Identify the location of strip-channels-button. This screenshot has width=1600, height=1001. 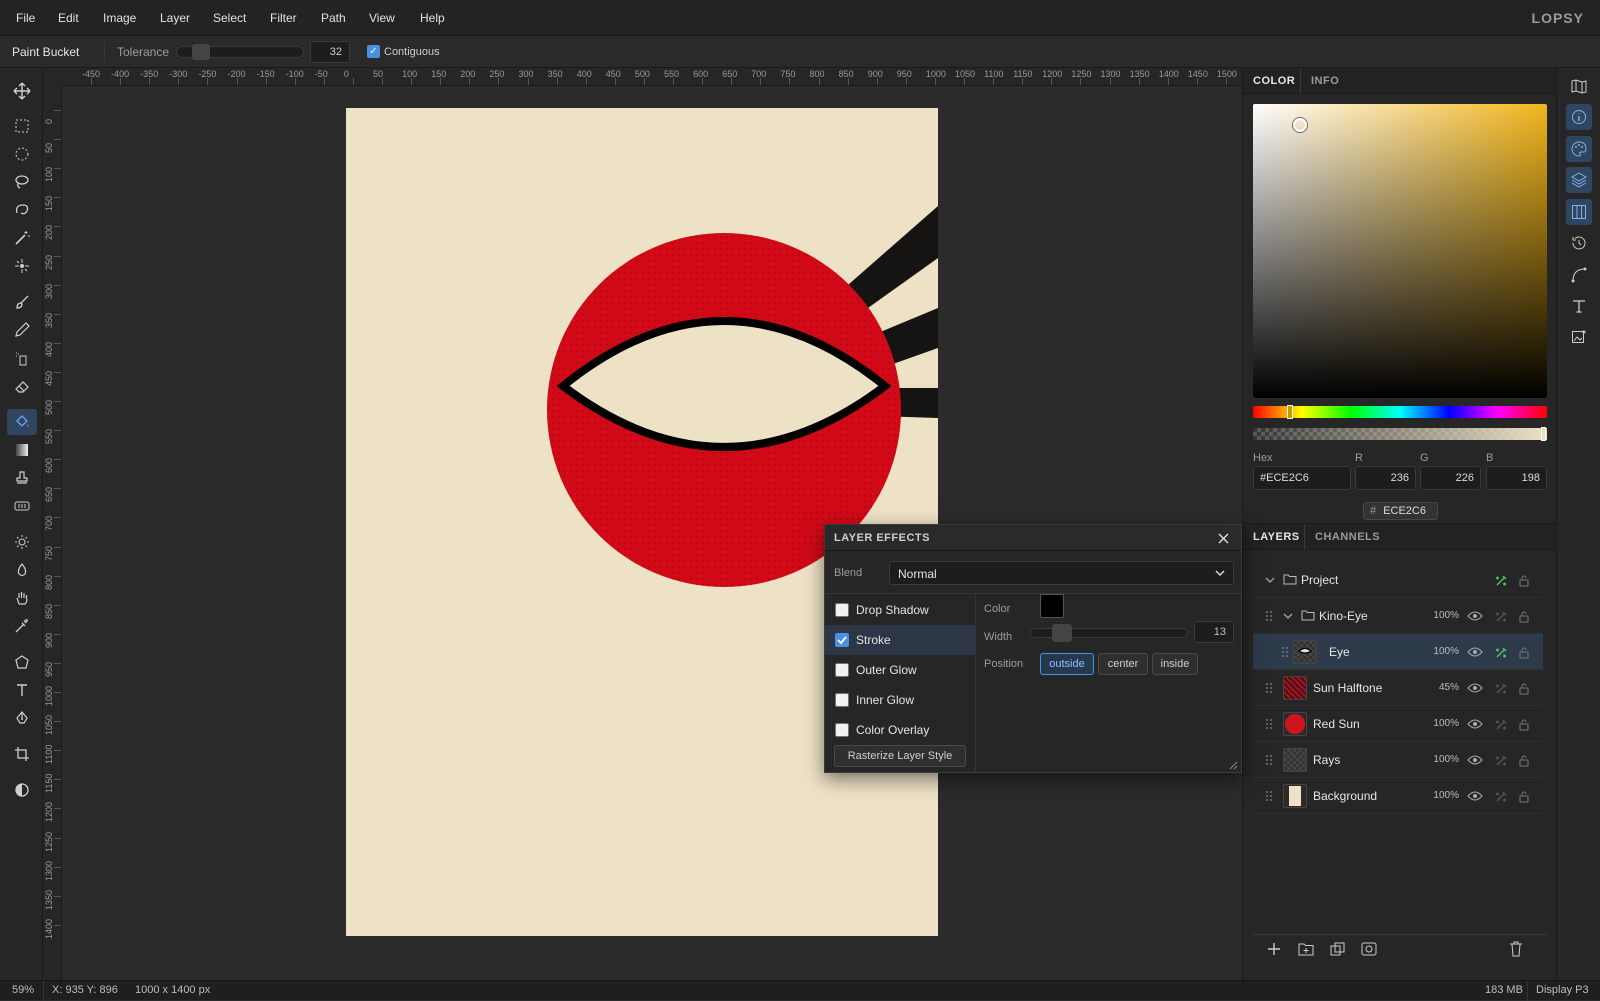
(1579, 212).